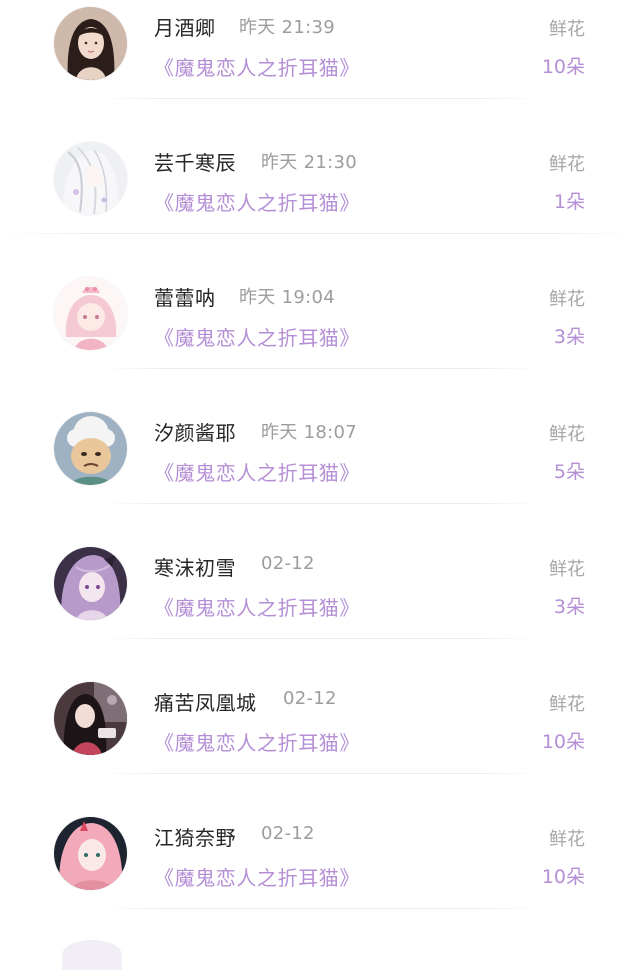 Image resolution: width=640 pixels, height=970 pixels. What do you see at coordinates (92, 955) in the screenshot?
I see `next-avatar-partial` at bounding box center [92, 955].